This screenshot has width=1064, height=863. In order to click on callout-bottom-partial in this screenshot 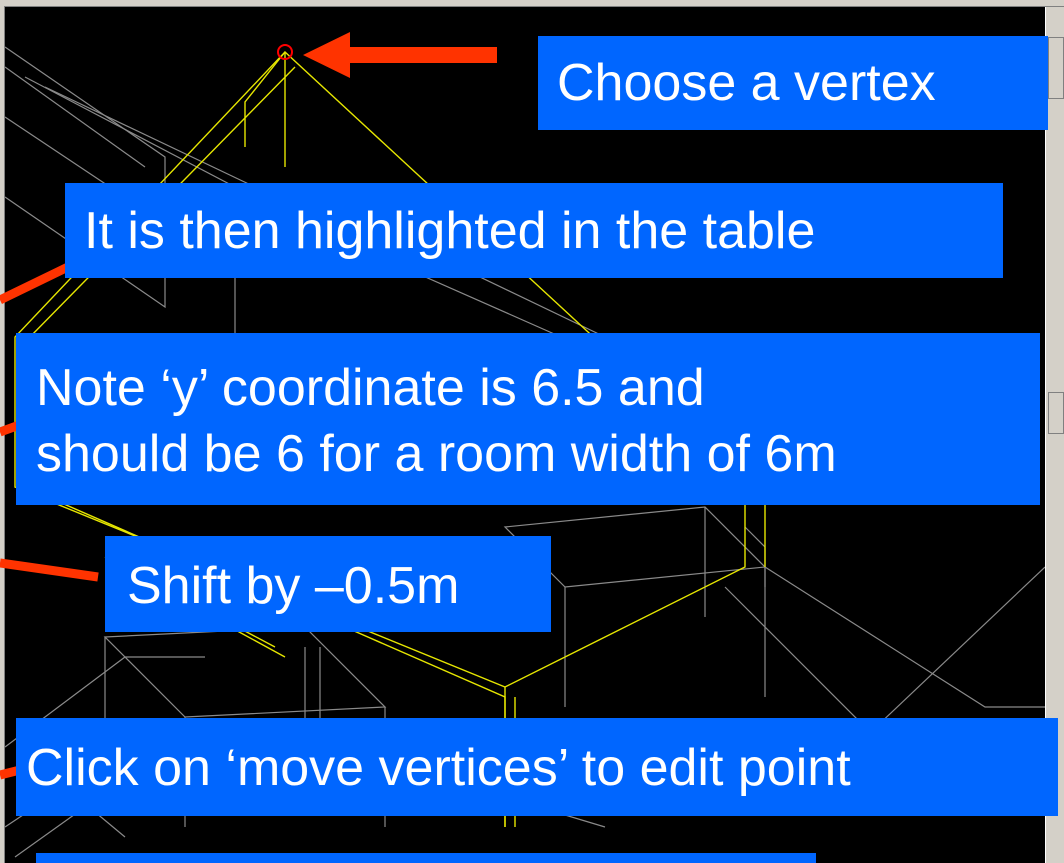, I will do `click(426, 858)`.